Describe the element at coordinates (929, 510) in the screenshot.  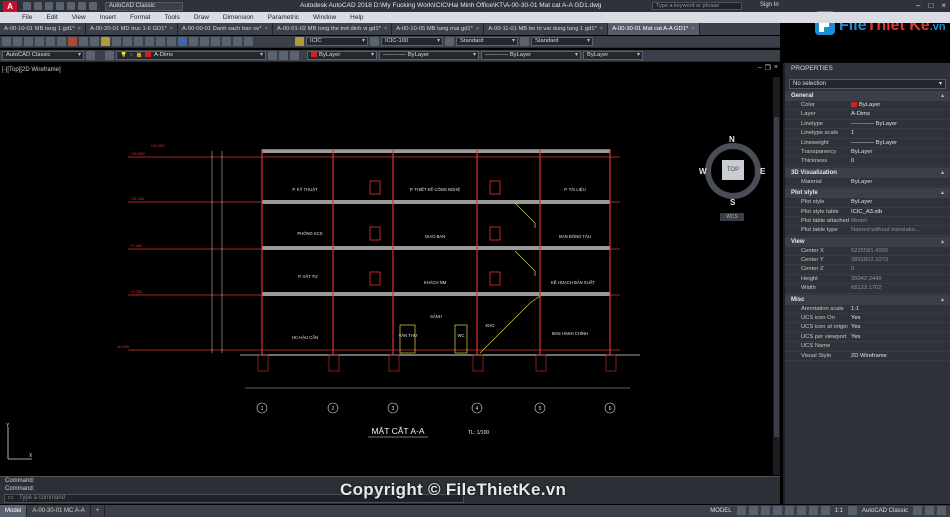
I see `fullscreen-icon` at that location.